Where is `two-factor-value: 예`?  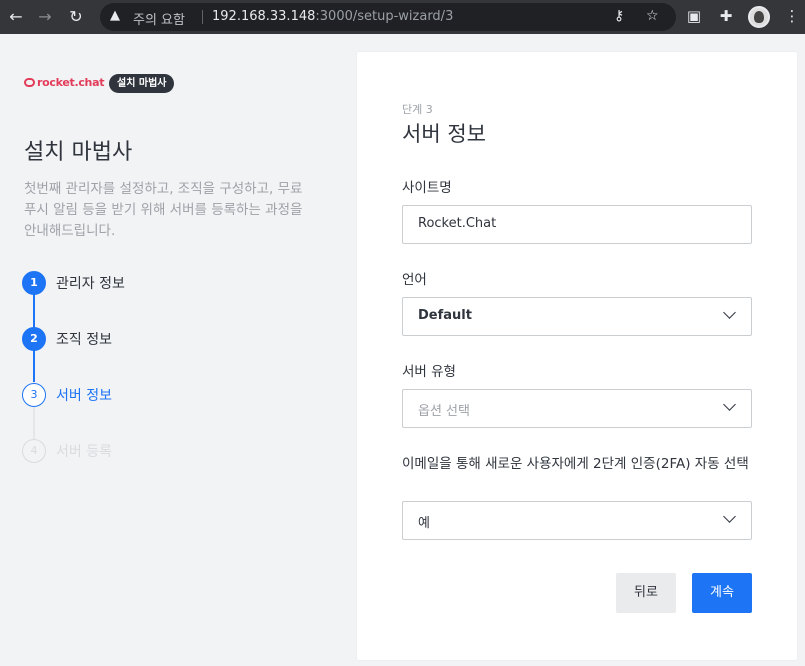
two-factor-value: 예 is located at coordinates (424, 523).